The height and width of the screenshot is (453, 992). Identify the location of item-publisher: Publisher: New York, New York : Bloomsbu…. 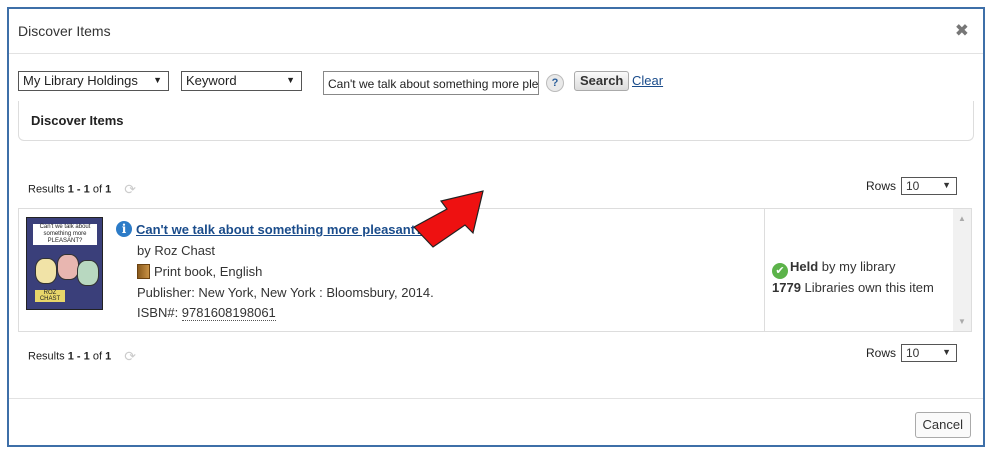
(285, 292).